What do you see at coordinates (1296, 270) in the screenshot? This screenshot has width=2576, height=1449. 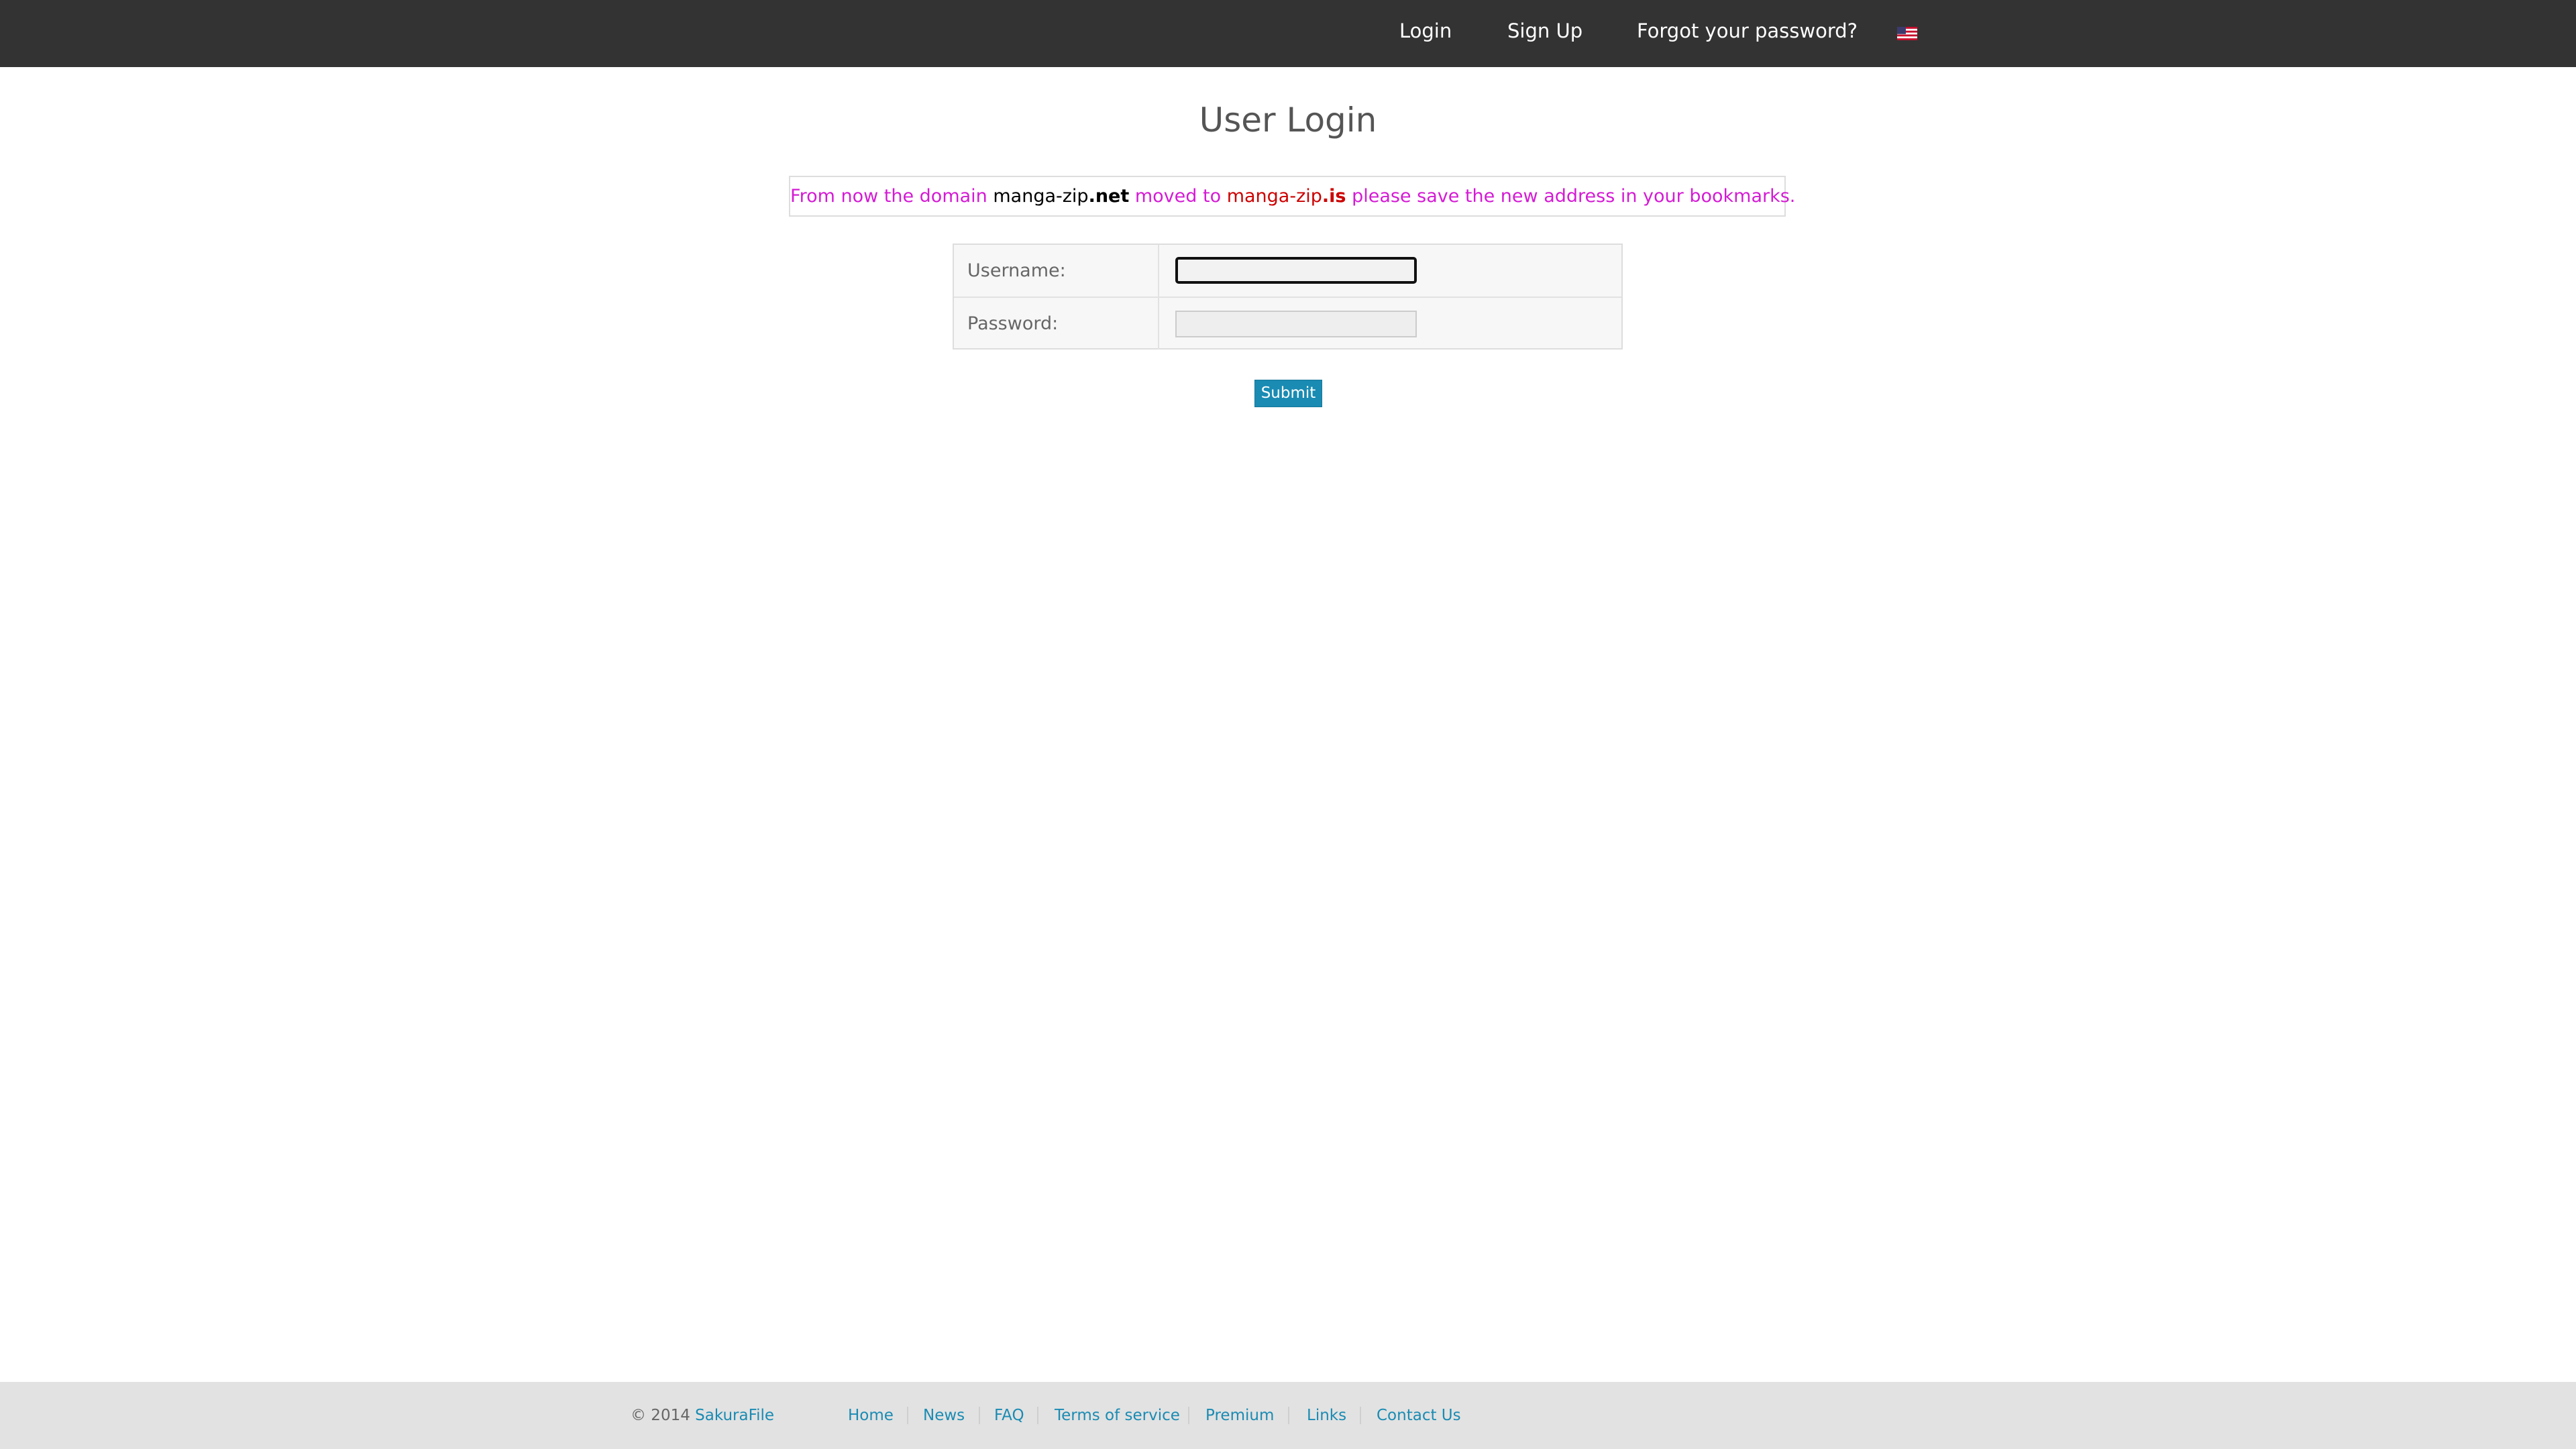 I see `username-input` at bounding box center [1296, 270].